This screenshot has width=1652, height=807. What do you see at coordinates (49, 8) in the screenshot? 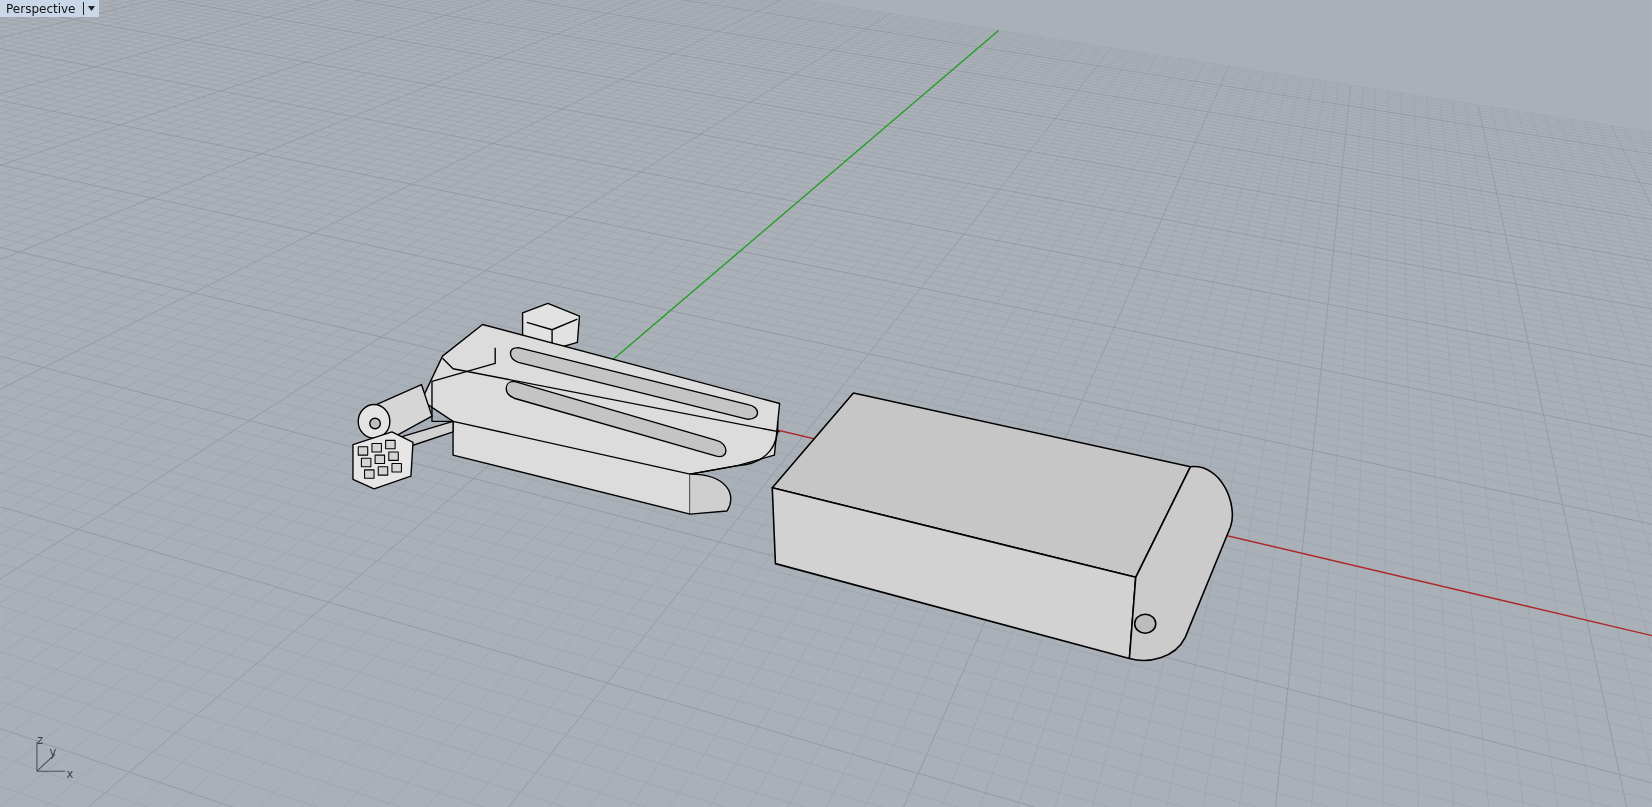
I see `viewport-tab: Perspective` at bounding box center [49, 8].